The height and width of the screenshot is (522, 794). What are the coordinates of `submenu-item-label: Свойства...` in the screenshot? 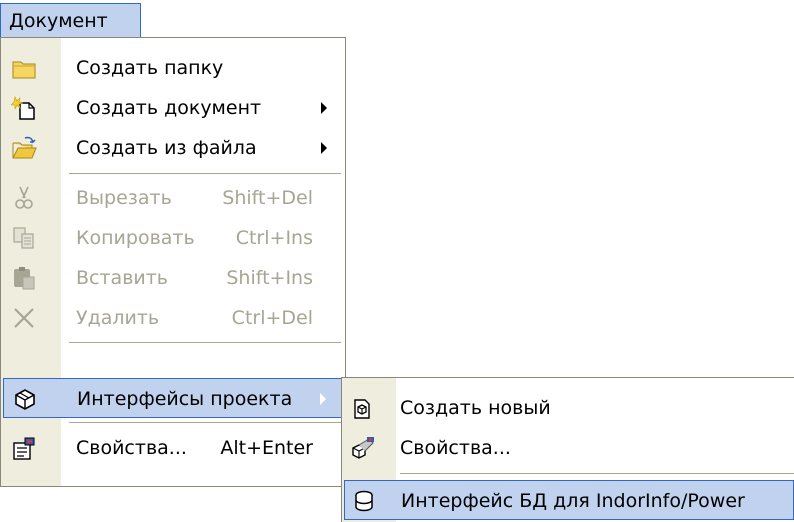 It's located at (455, 448).